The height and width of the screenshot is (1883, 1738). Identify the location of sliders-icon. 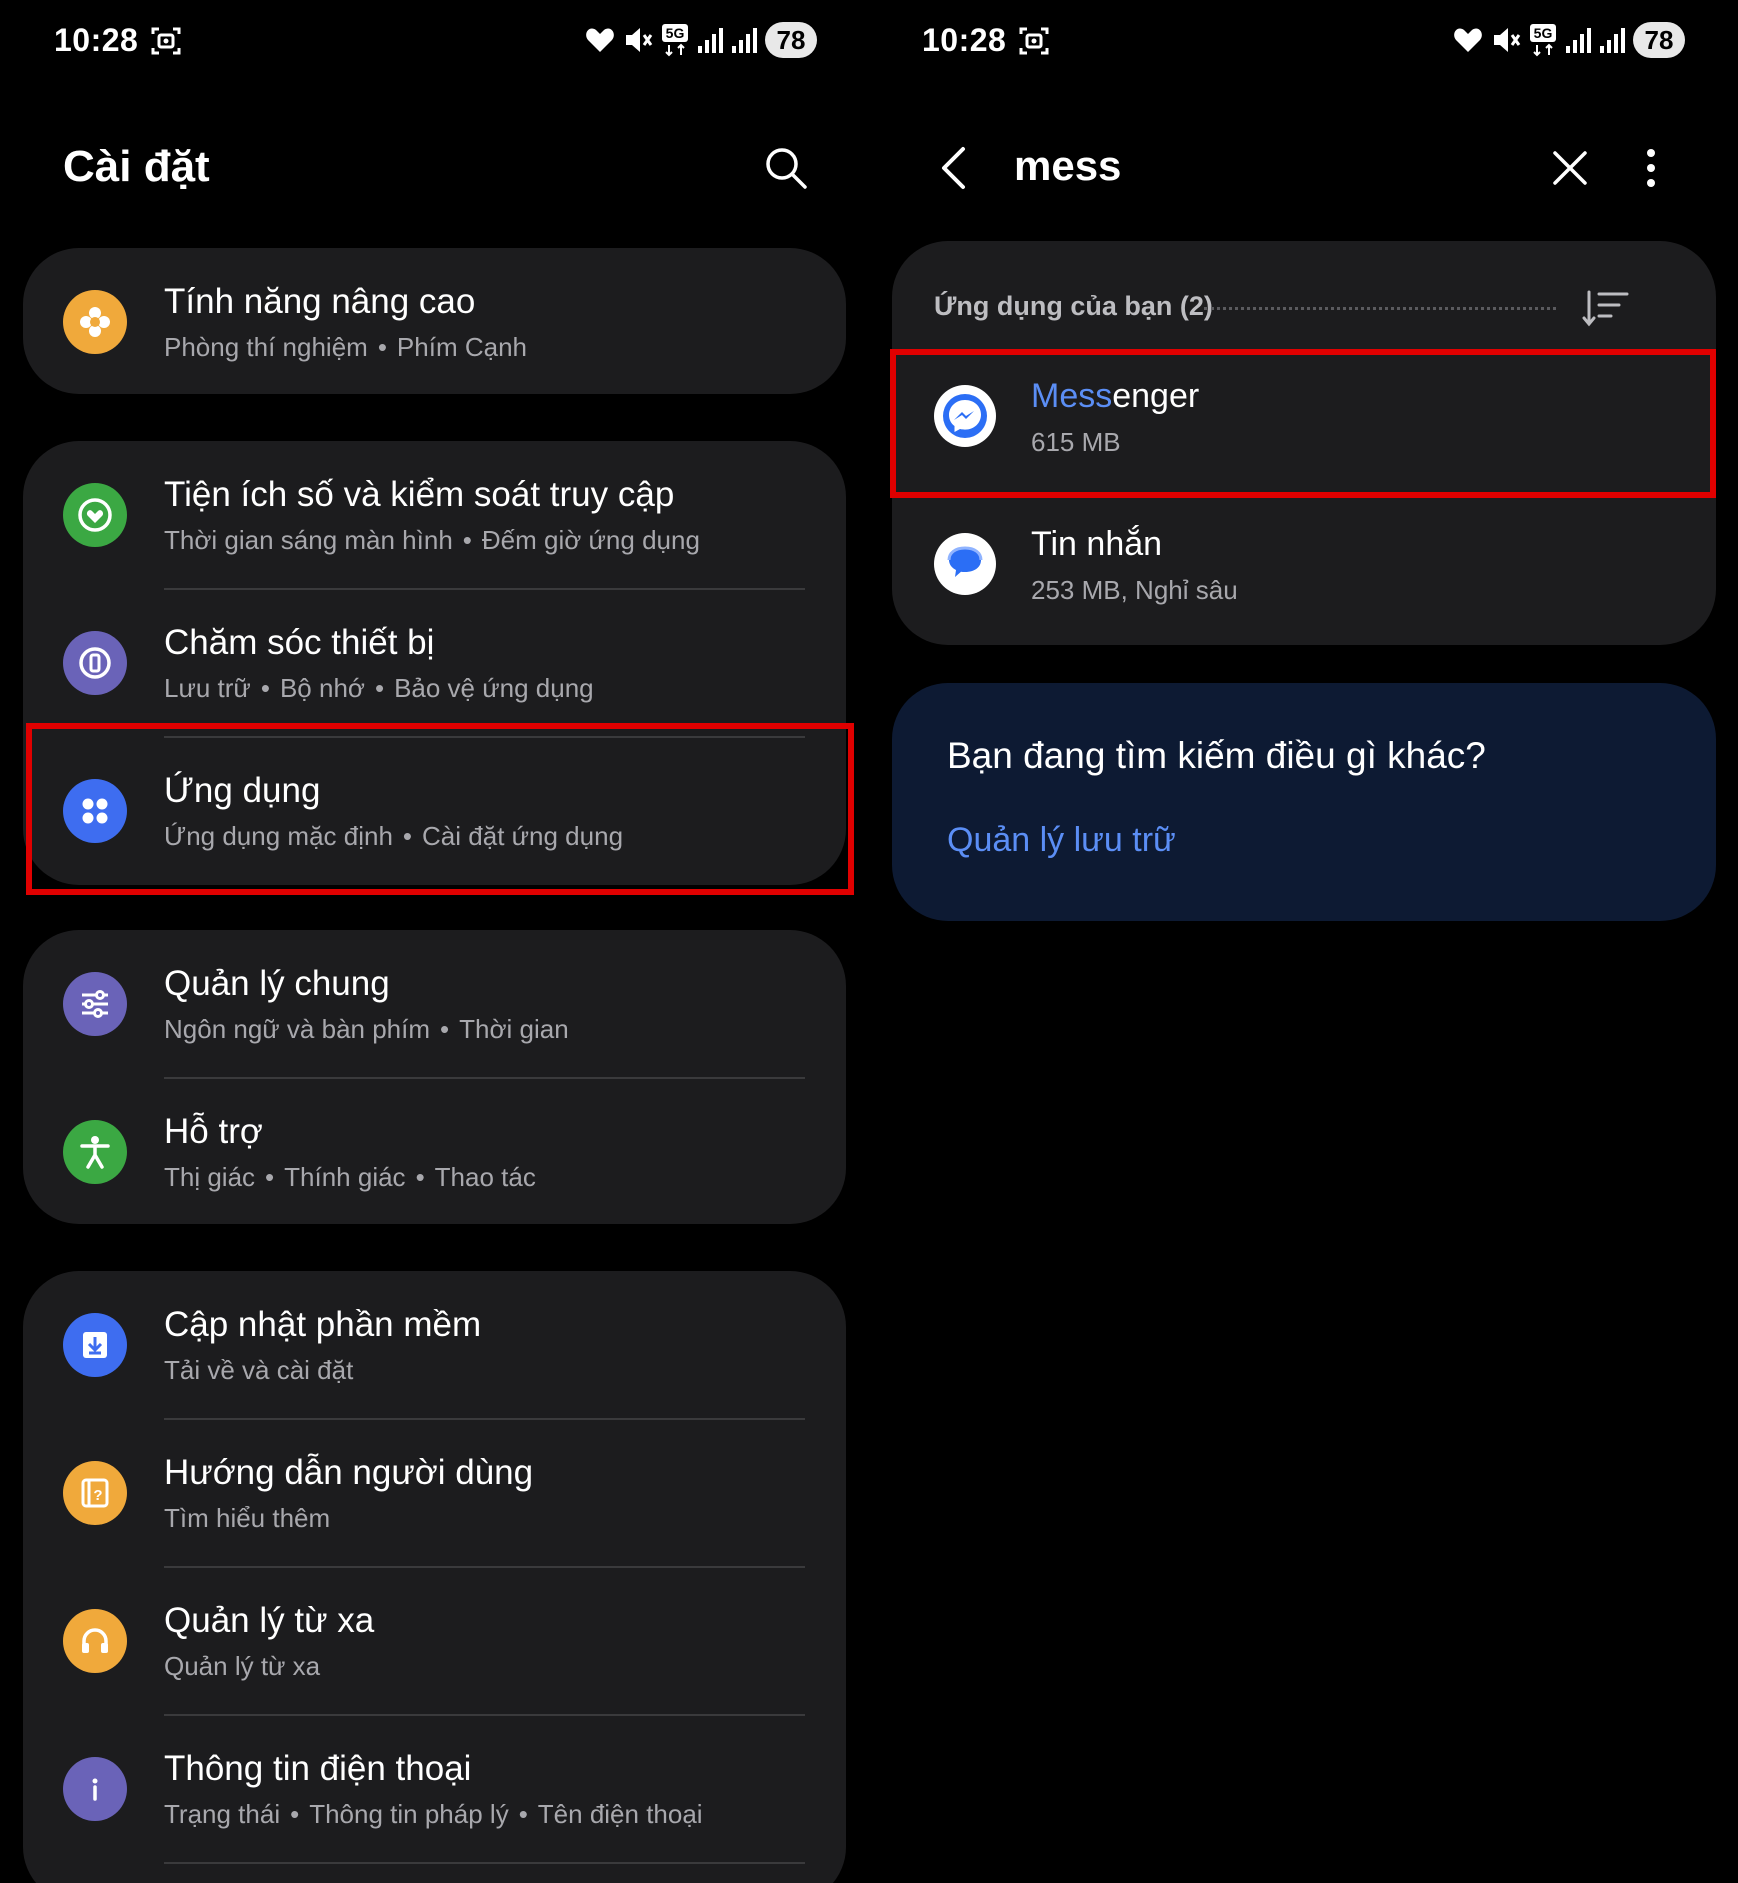
(95, 1004).